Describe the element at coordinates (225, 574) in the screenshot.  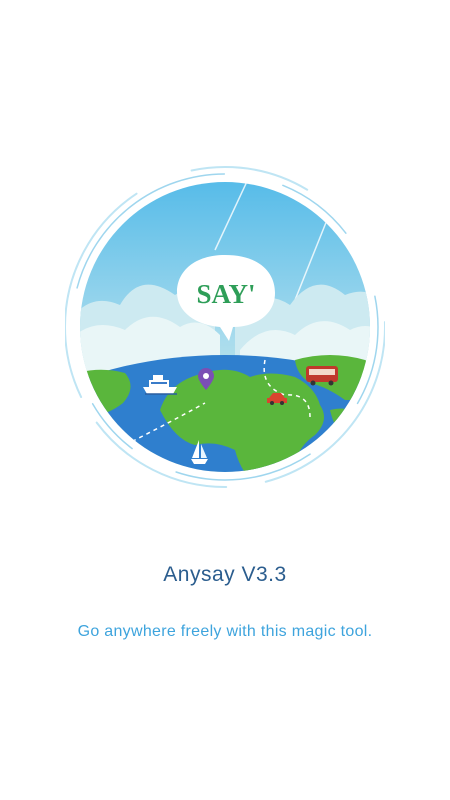
I see `app-name: Anysay V3.3` at that location.